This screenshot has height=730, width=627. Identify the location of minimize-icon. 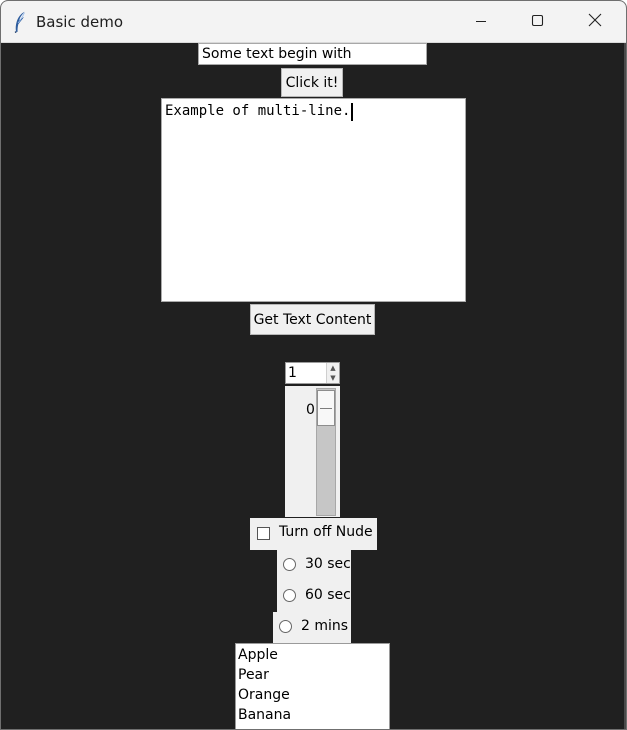
(481, 21).